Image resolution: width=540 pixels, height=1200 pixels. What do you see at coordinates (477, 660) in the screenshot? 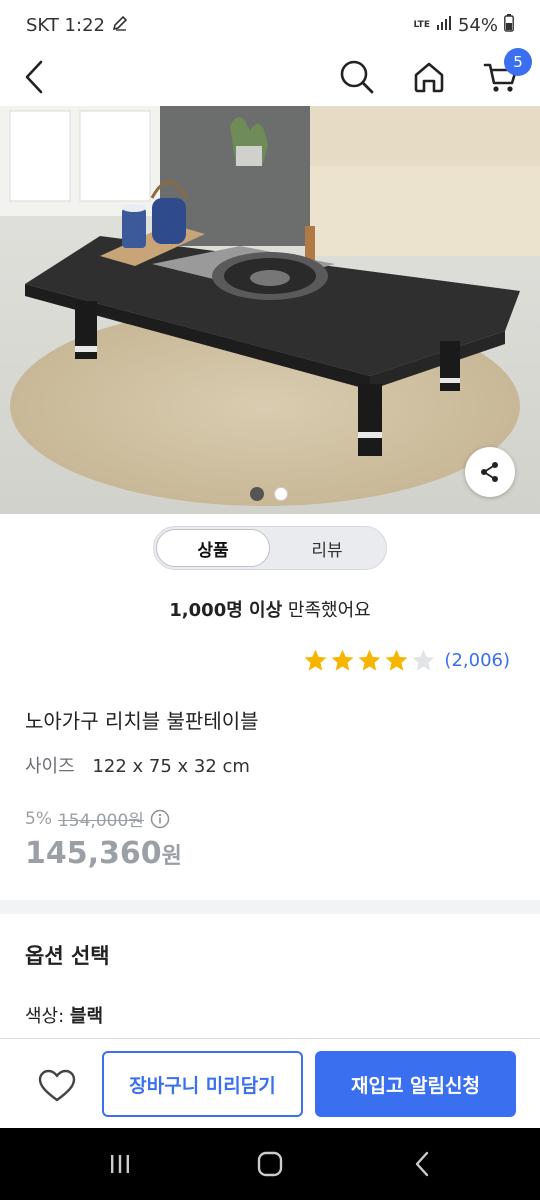
I see `review-count: (2,006)` at bounding box center [477, 660].